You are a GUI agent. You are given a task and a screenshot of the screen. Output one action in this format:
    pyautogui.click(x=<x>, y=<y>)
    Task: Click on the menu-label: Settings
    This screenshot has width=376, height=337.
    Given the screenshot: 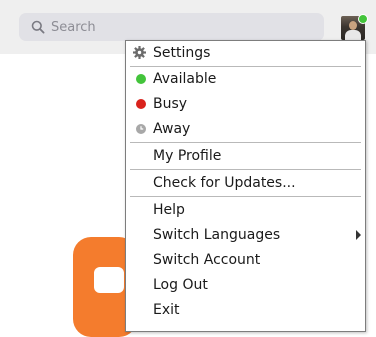 What is the action you would take?
    pyautogui.click(x=182, y=53)
    